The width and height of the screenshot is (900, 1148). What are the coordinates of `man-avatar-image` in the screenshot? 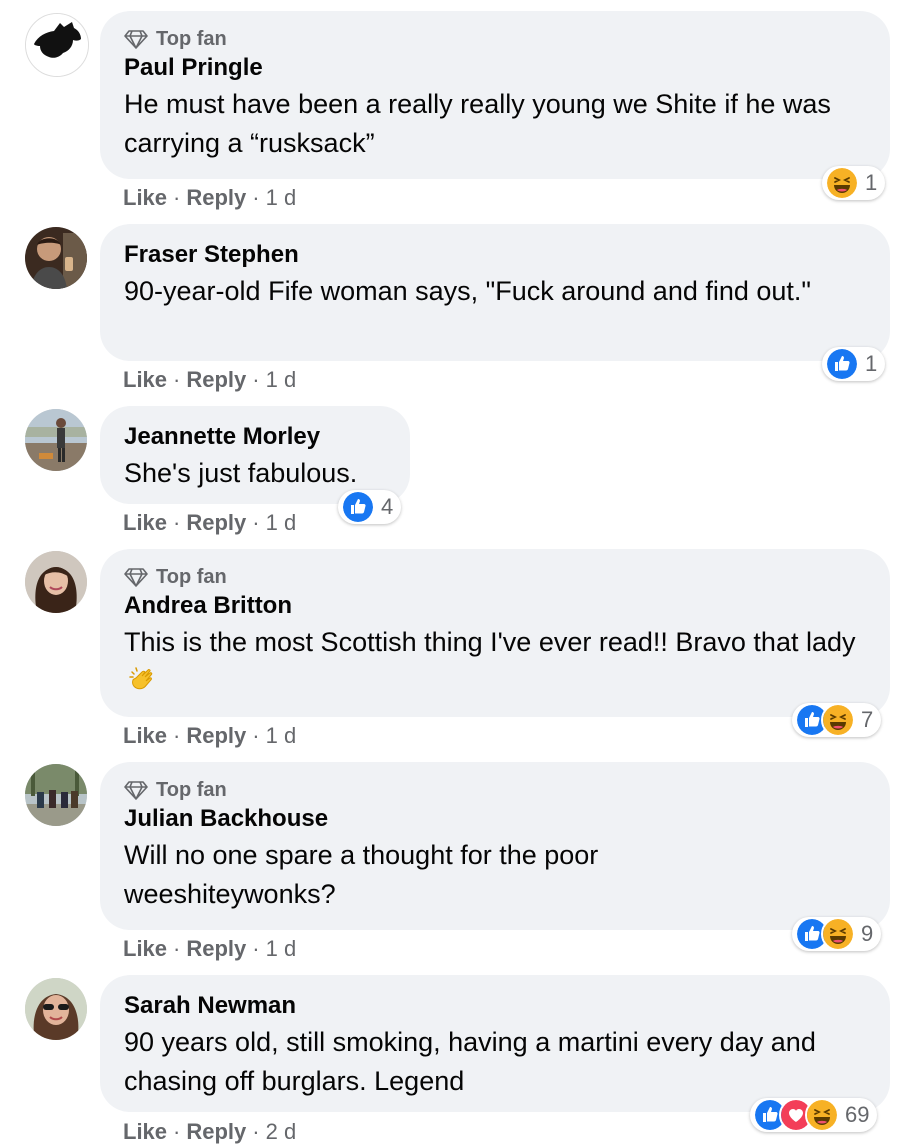 It's located at (56, 258).